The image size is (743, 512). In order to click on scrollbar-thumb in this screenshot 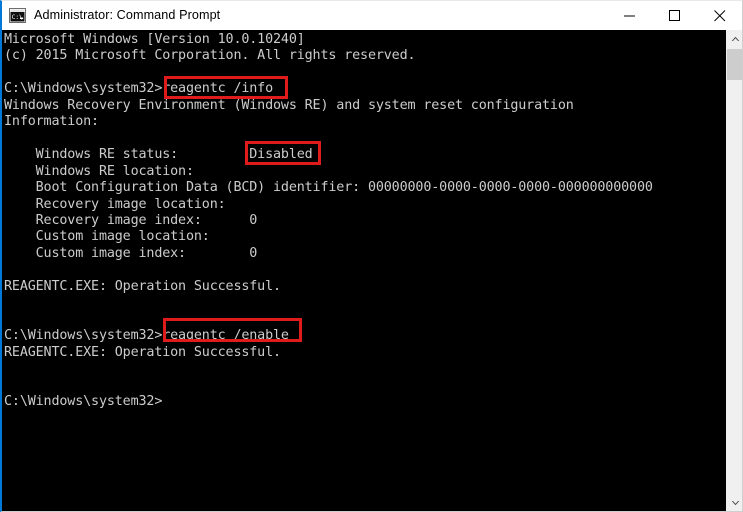, I will do `click(734, 64)`.